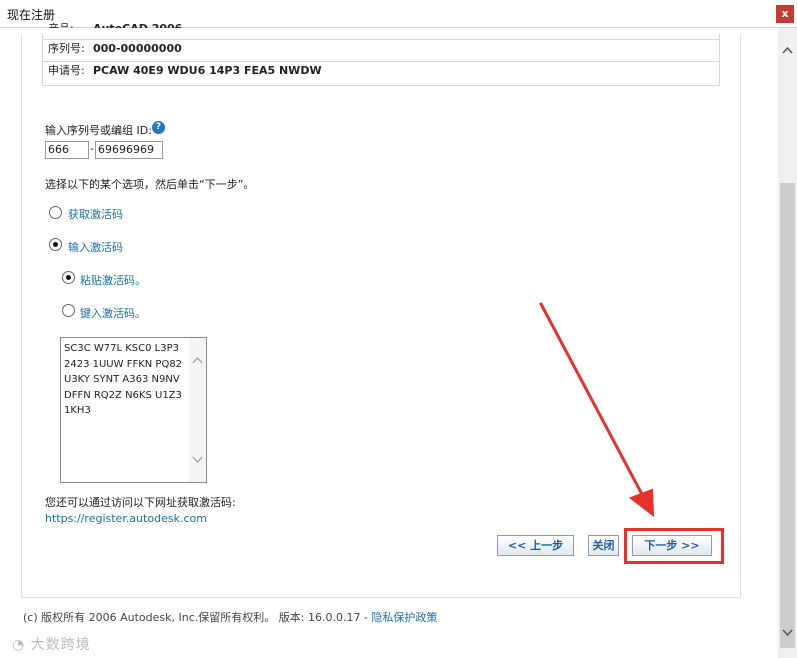 The height and width of the screenshot is (658, 797). Describe the element at coordinates (55, 244) in the screenshot. I see `radio-enter-activation-code` at that location.